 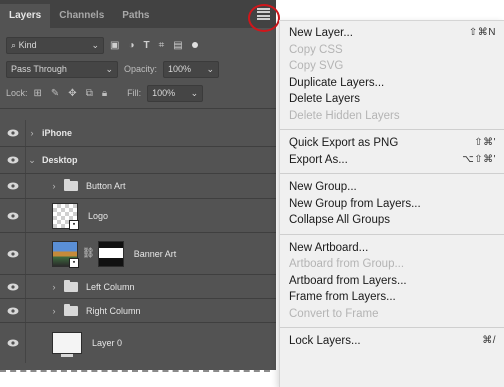 I want to click on menu-item-convert-to-frame: Convert to Frame, so click(x=334, y=313).